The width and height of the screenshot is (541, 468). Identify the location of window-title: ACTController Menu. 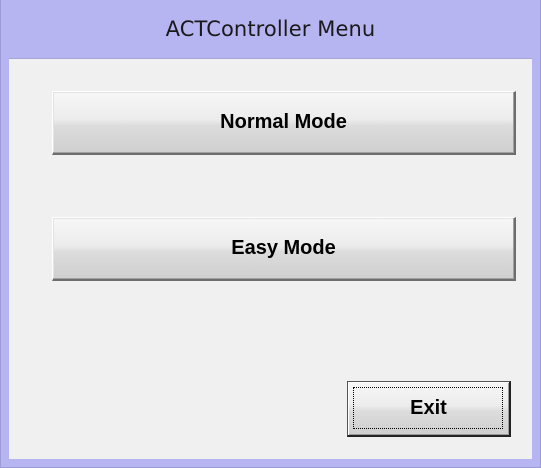
(270, 29).